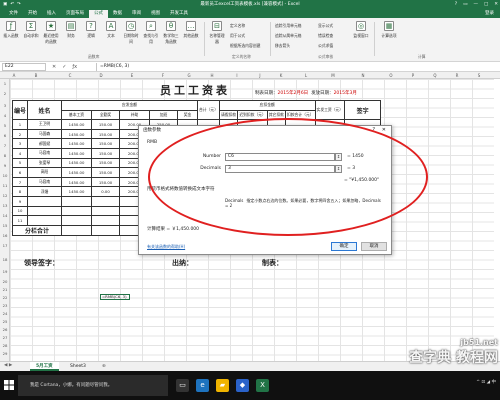  I want to click on selected-cell-e22: =RMB(C6, 3), so click(115, 297).